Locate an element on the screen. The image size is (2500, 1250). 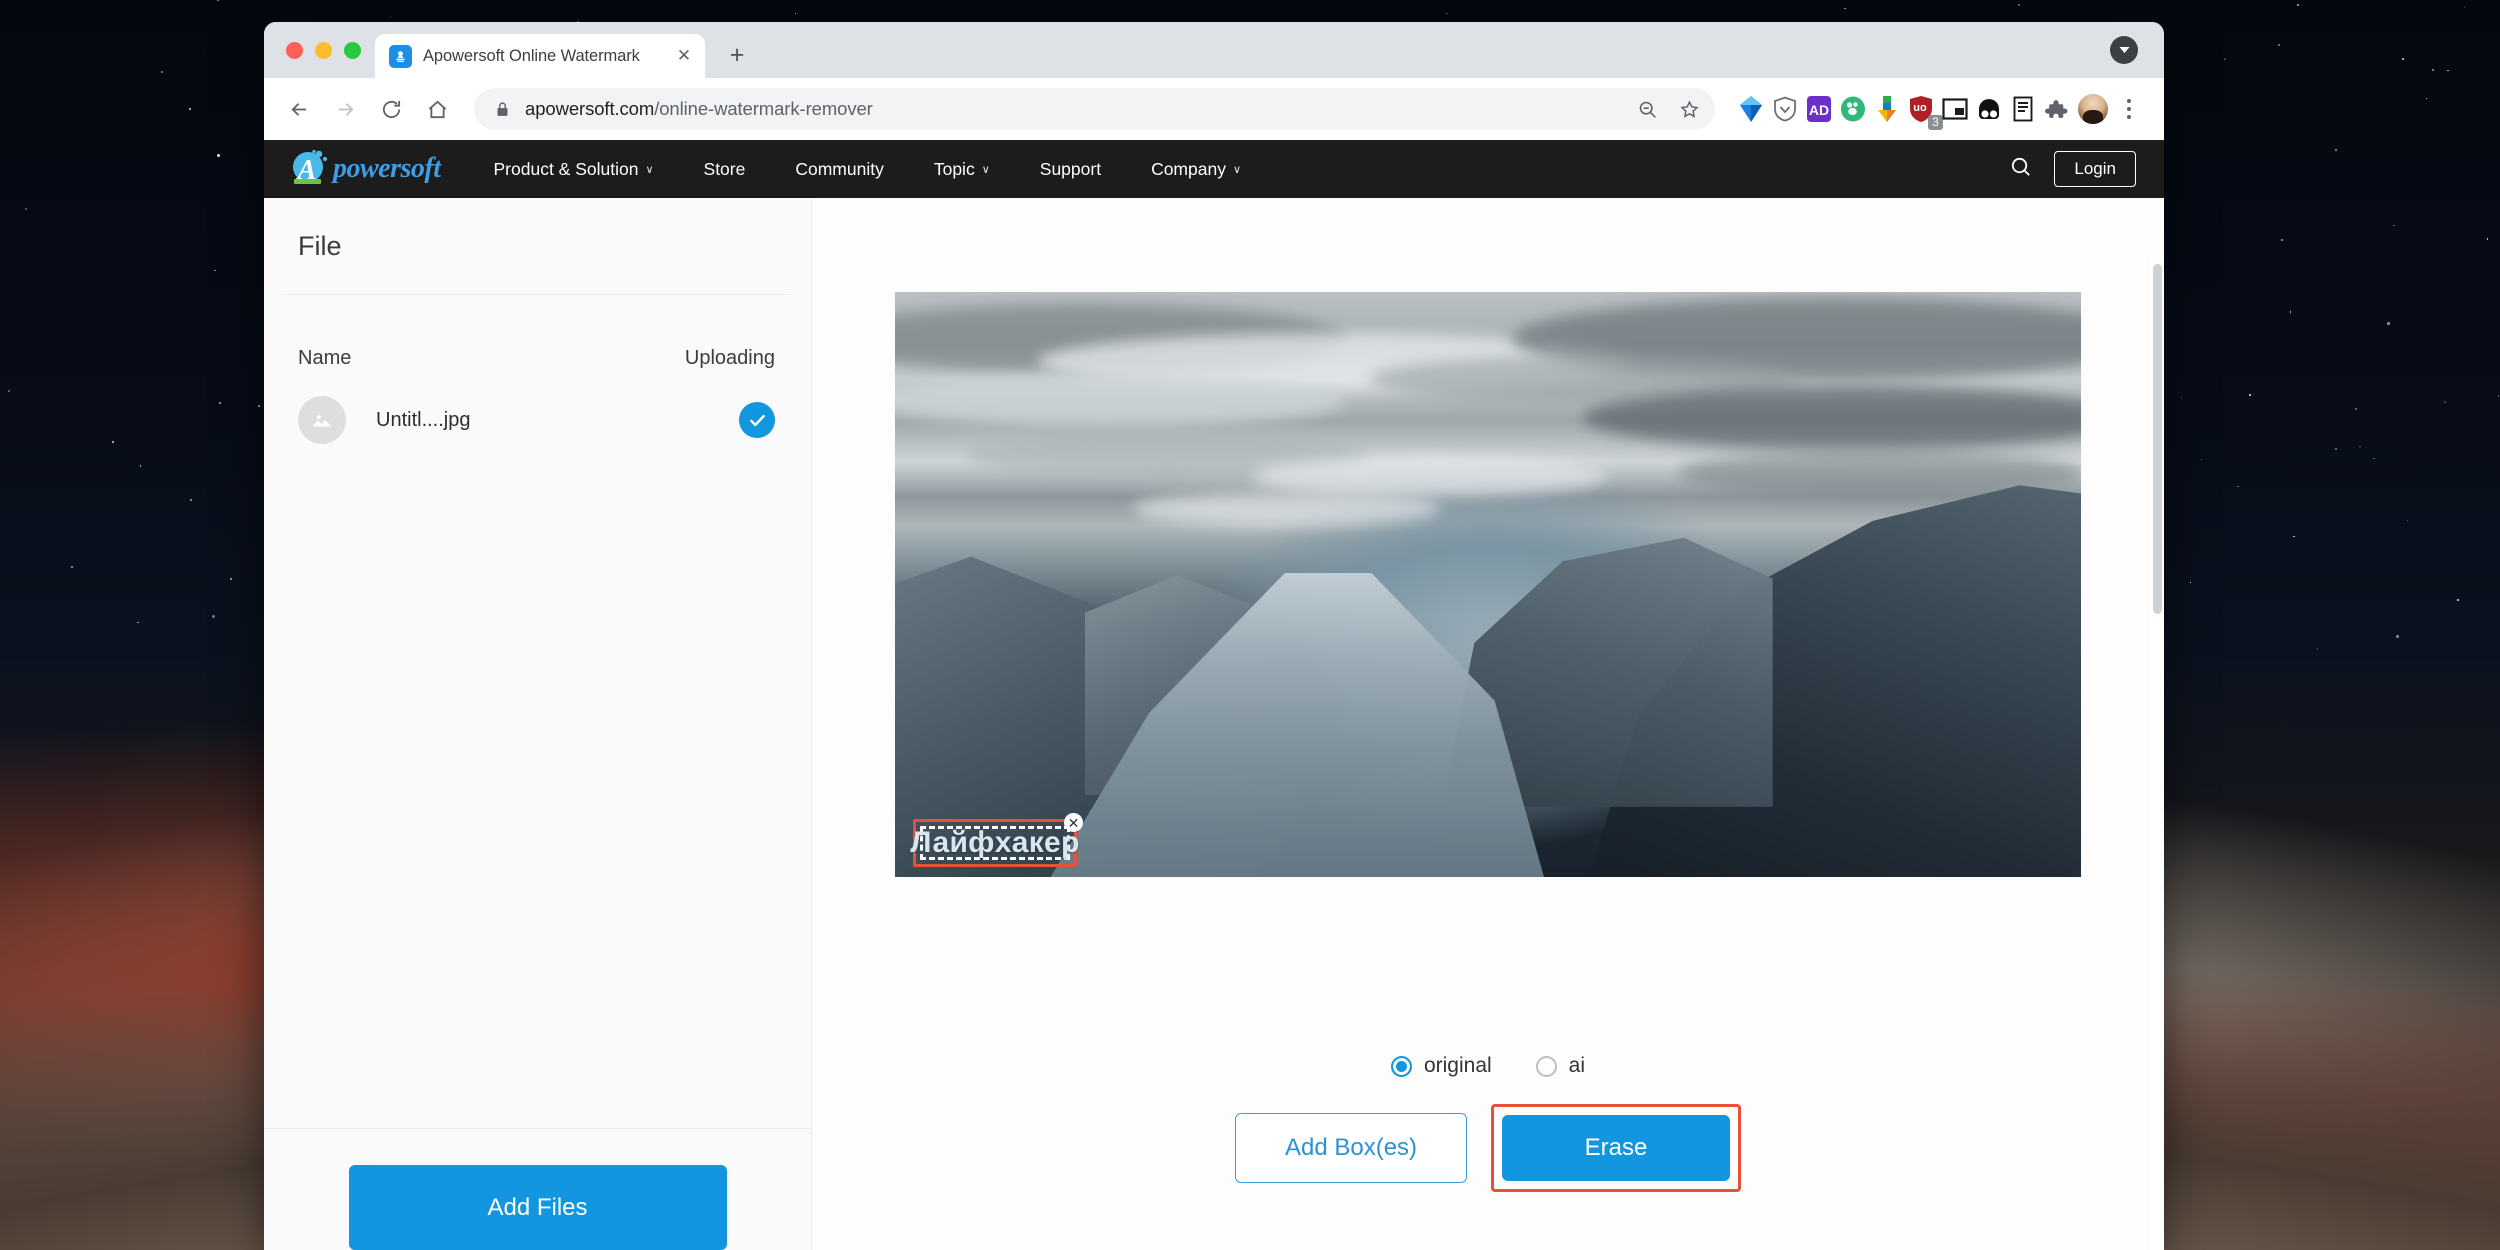
page-scrollbar is located at coordinates (2157, 754).